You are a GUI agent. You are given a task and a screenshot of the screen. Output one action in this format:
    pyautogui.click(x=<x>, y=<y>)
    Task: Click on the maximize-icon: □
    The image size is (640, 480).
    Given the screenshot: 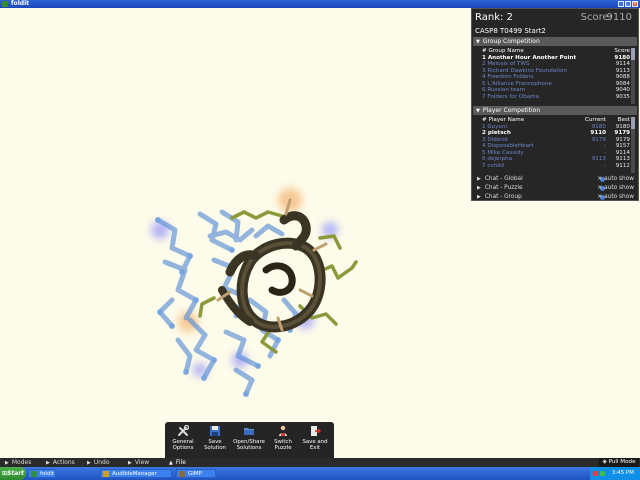 What is the action you would take?
    pyautogui.click(x=628, y=4)
    